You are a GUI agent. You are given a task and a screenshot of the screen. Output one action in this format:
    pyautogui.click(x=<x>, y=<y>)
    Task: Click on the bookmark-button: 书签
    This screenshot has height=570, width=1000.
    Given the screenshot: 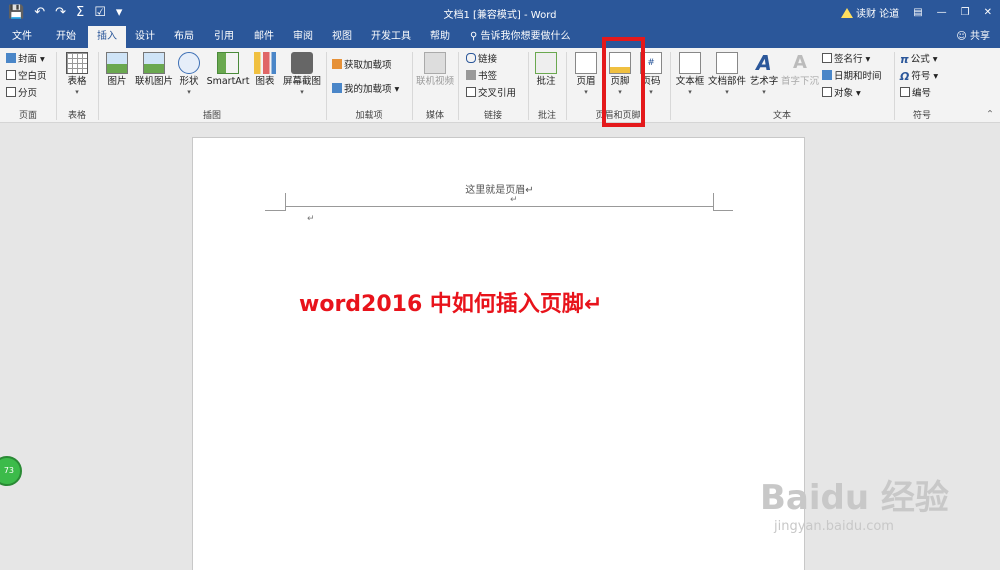 What is the action you would take?
    pyautogui.click(x=481, y=77)
    